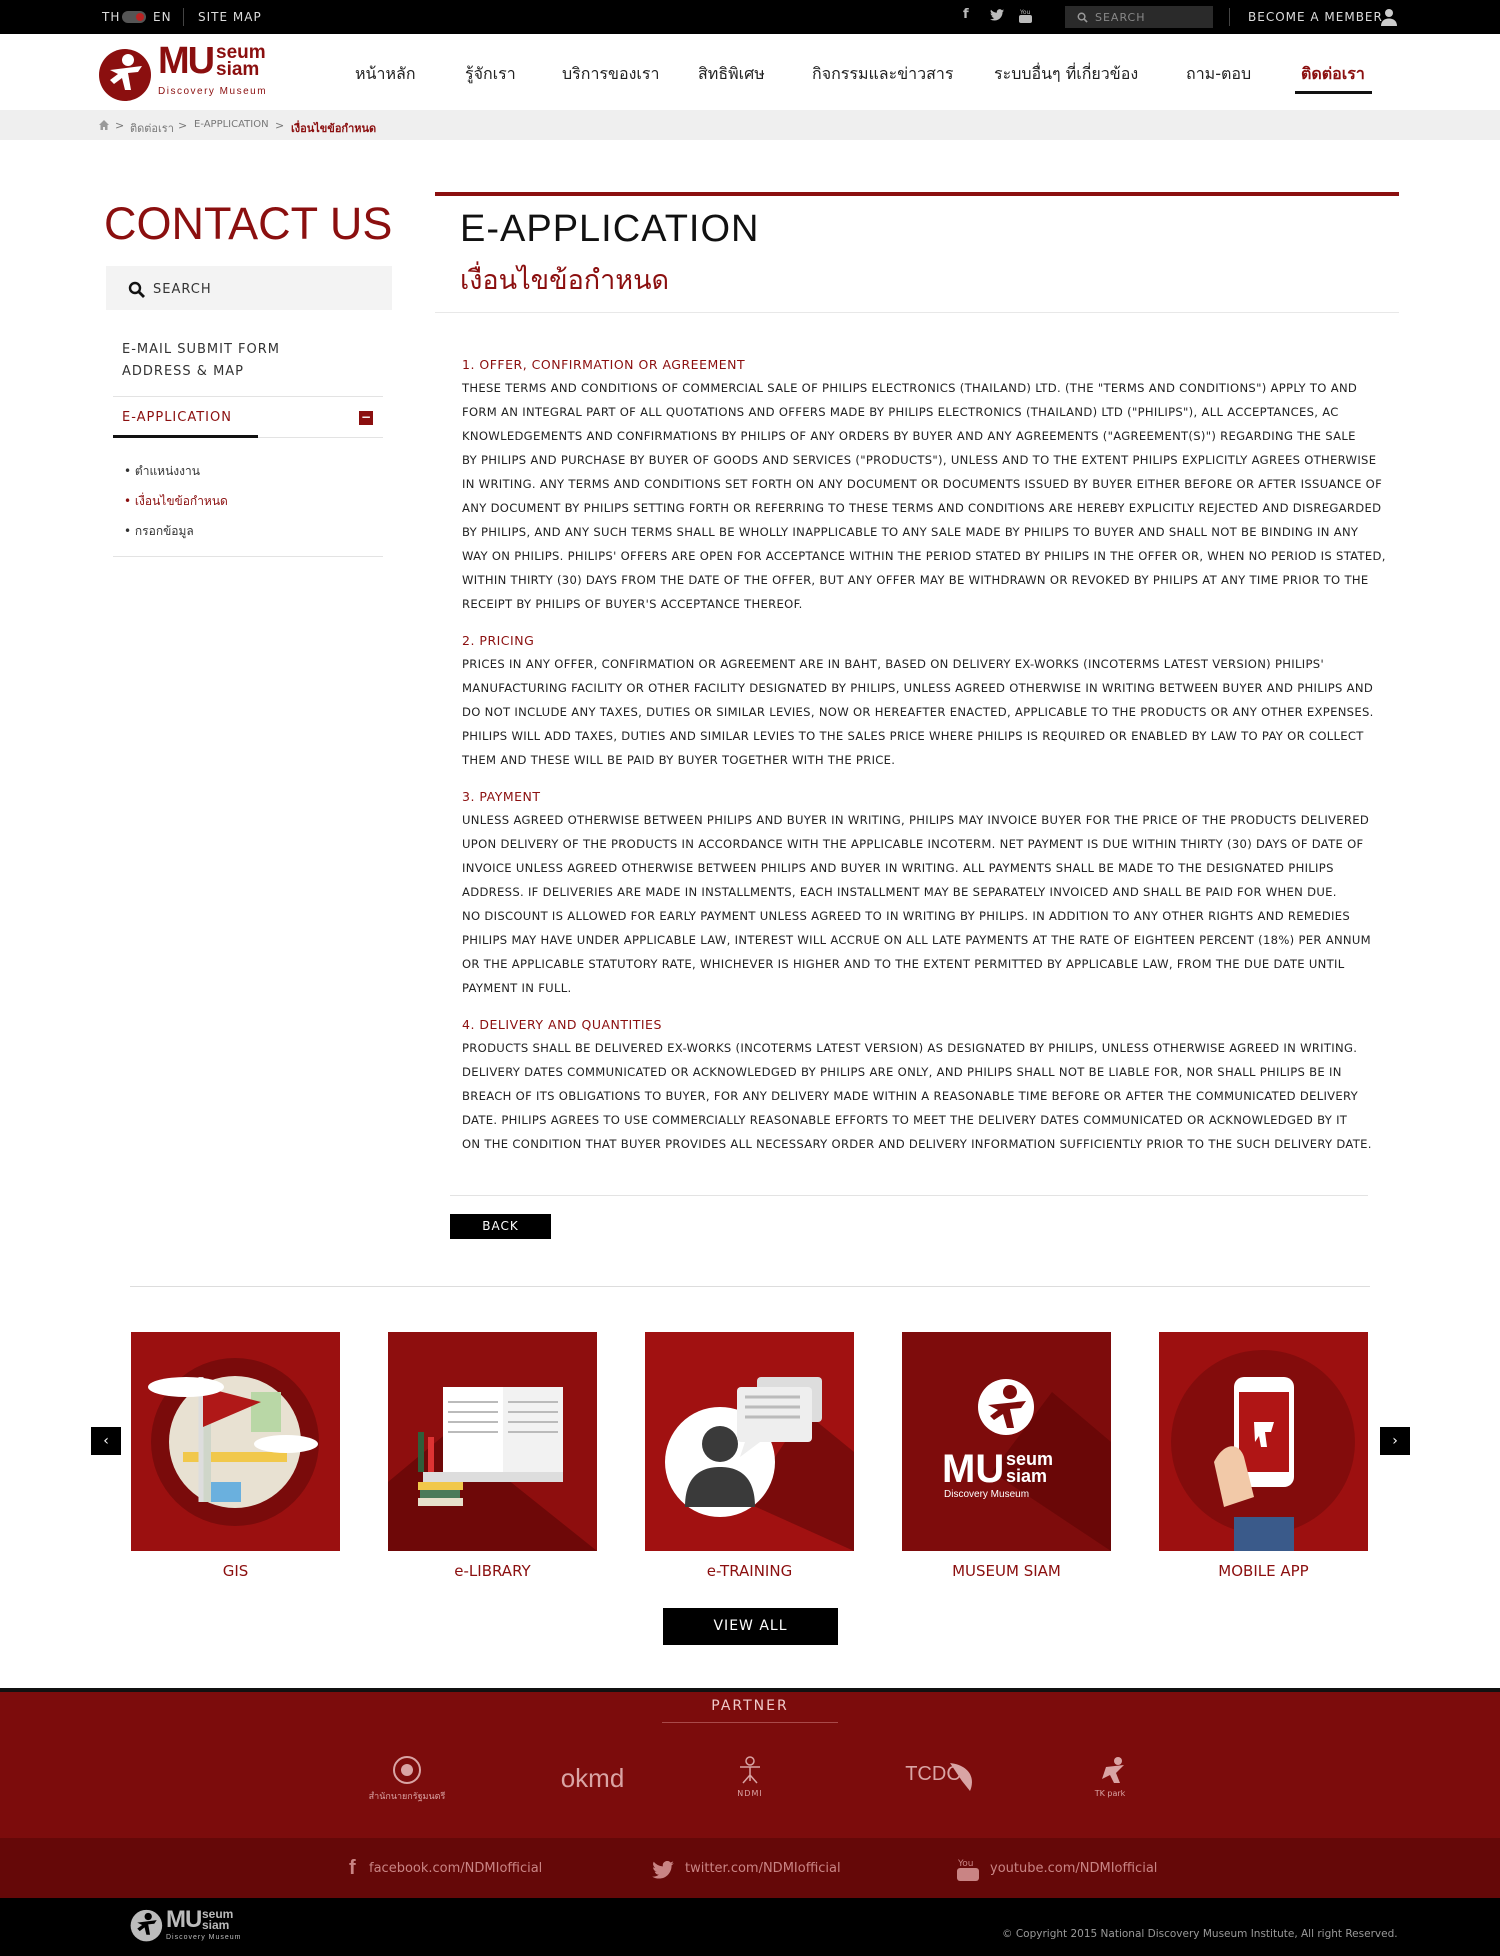 Image resolution: width=1500 pixels, height=1956 pixels. Describe the element at coordinates (933, 1777) in the screenshot. I see `tcdc-logo: TCDC` at that location.